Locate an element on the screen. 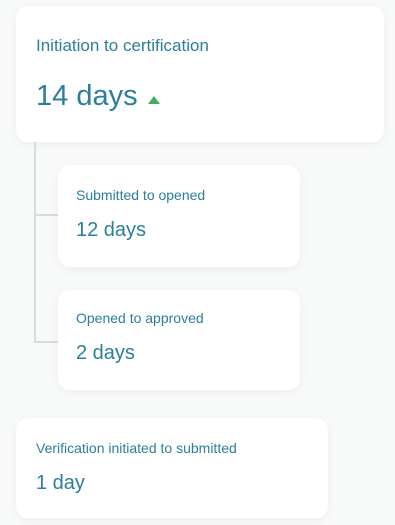 The image size is (395, 525). metric-label: Submitted to opened is located at coordinates (141, 195).